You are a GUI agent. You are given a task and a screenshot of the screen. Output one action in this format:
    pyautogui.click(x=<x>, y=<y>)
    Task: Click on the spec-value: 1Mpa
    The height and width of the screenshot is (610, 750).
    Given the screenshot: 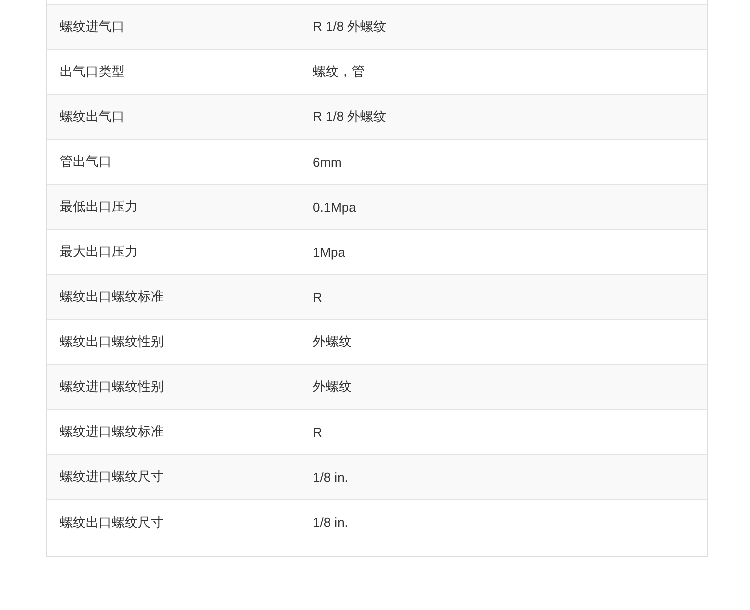 What is the action you would take?
    pyautogui.click(x=330, y=252)
    